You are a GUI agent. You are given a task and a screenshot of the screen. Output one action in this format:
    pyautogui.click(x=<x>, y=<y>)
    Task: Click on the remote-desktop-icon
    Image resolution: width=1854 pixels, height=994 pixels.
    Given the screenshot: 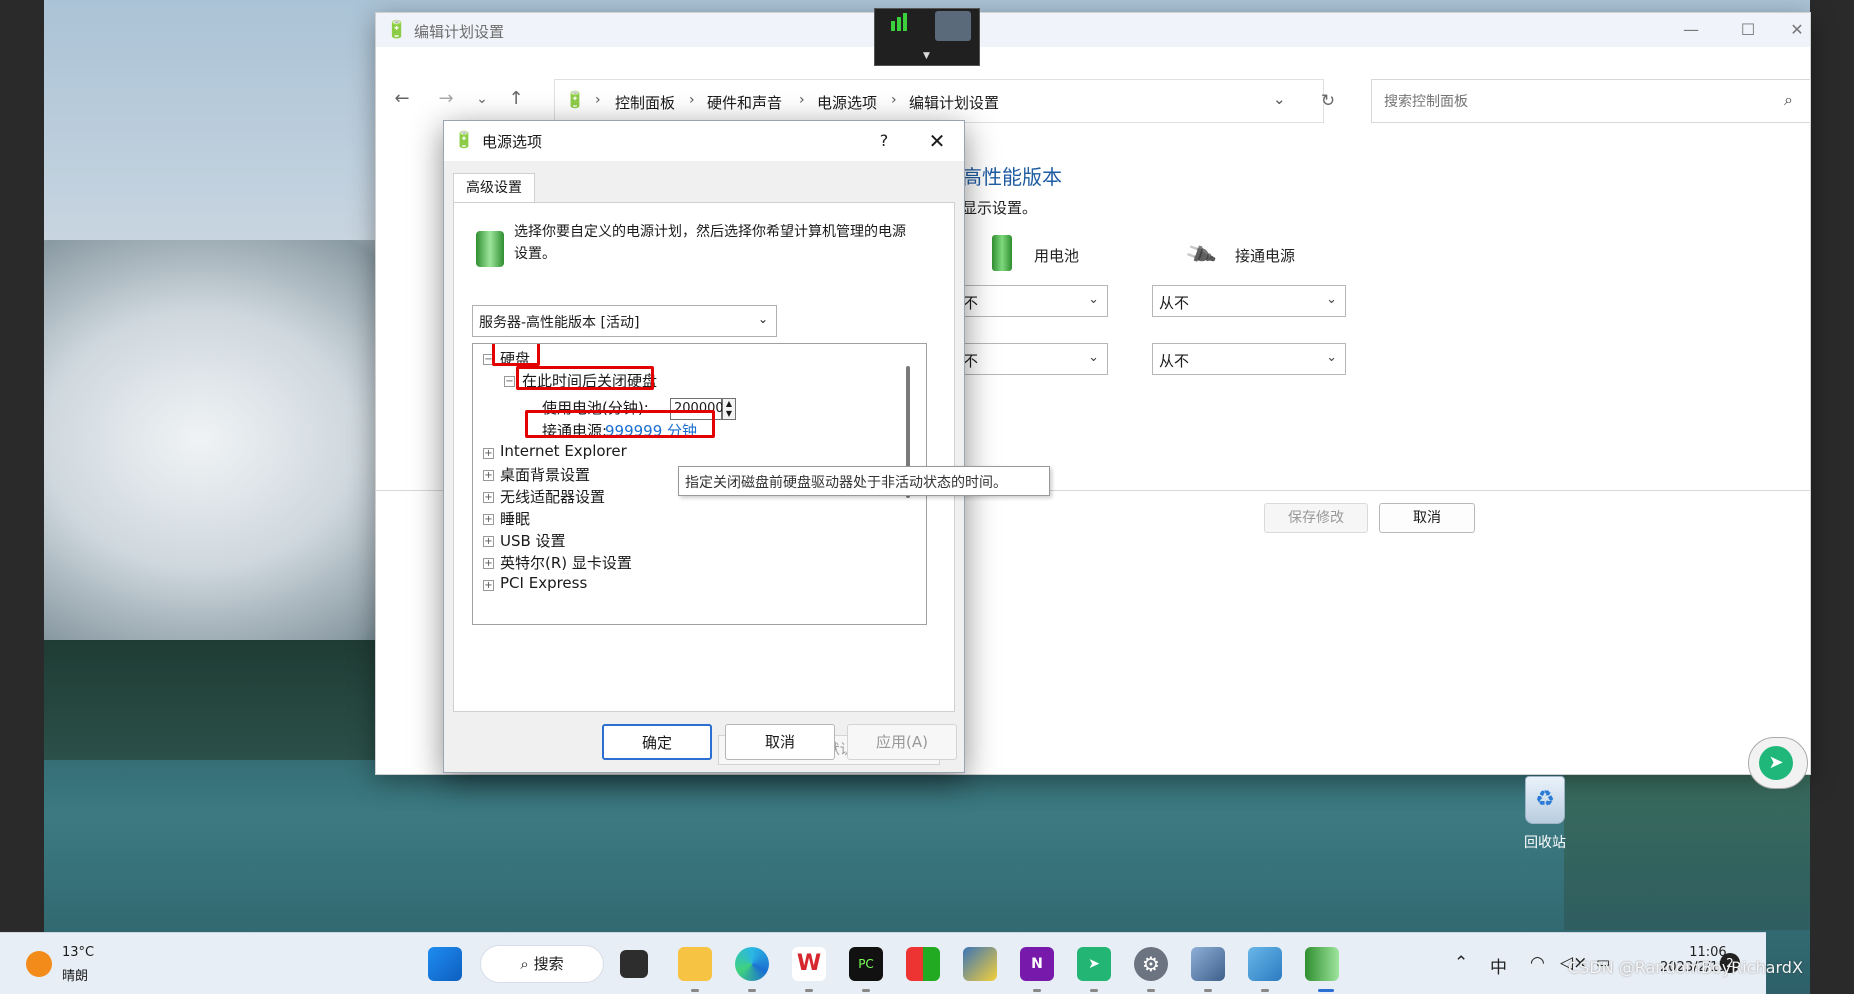 What is the action you would take?
    pyautogui.click(x=1265, y=964)
    